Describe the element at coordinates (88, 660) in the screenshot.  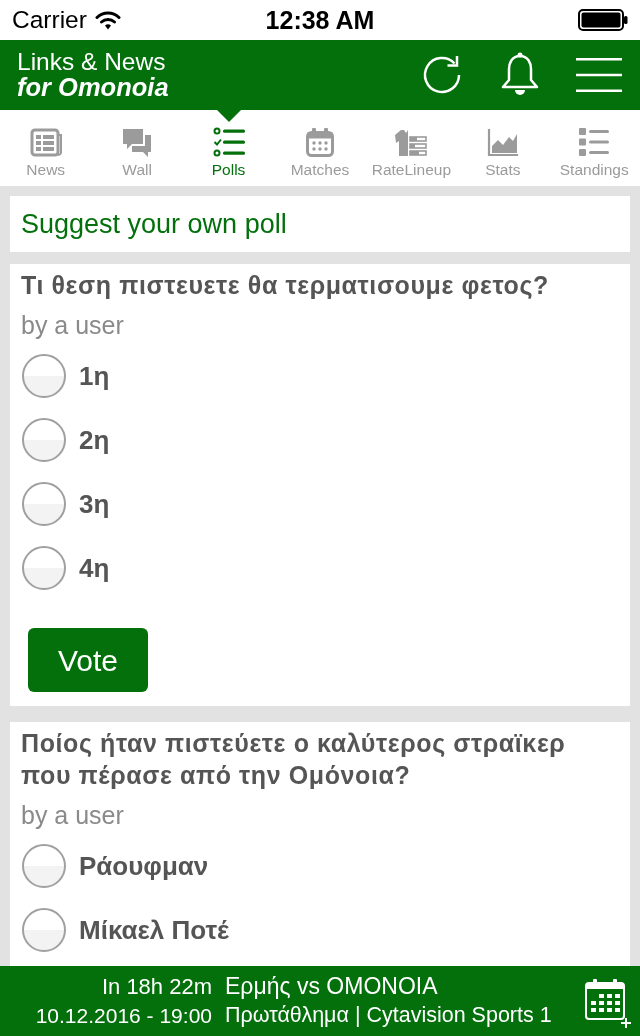
I see `vote-button: Vote` at that location.